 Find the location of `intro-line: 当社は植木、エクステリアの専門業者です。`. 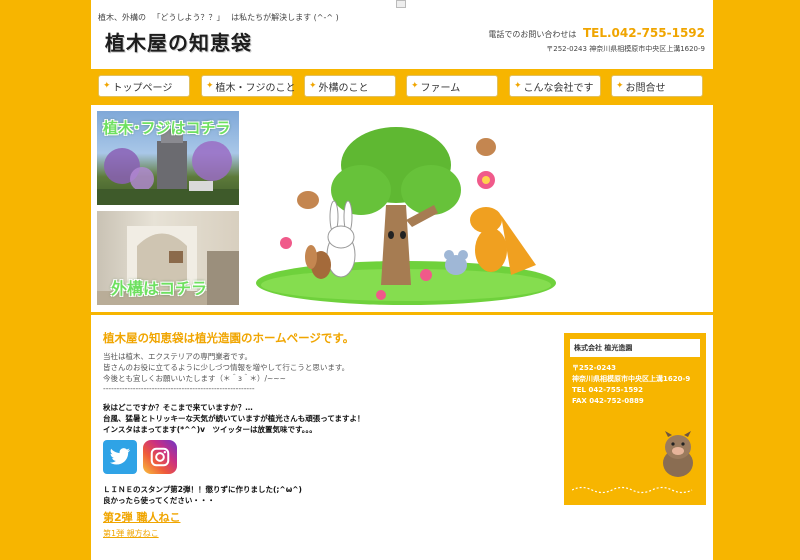

intro-line: 当社は植木、エクステリアの専門業者です。 is located at coordinates (178, 356).